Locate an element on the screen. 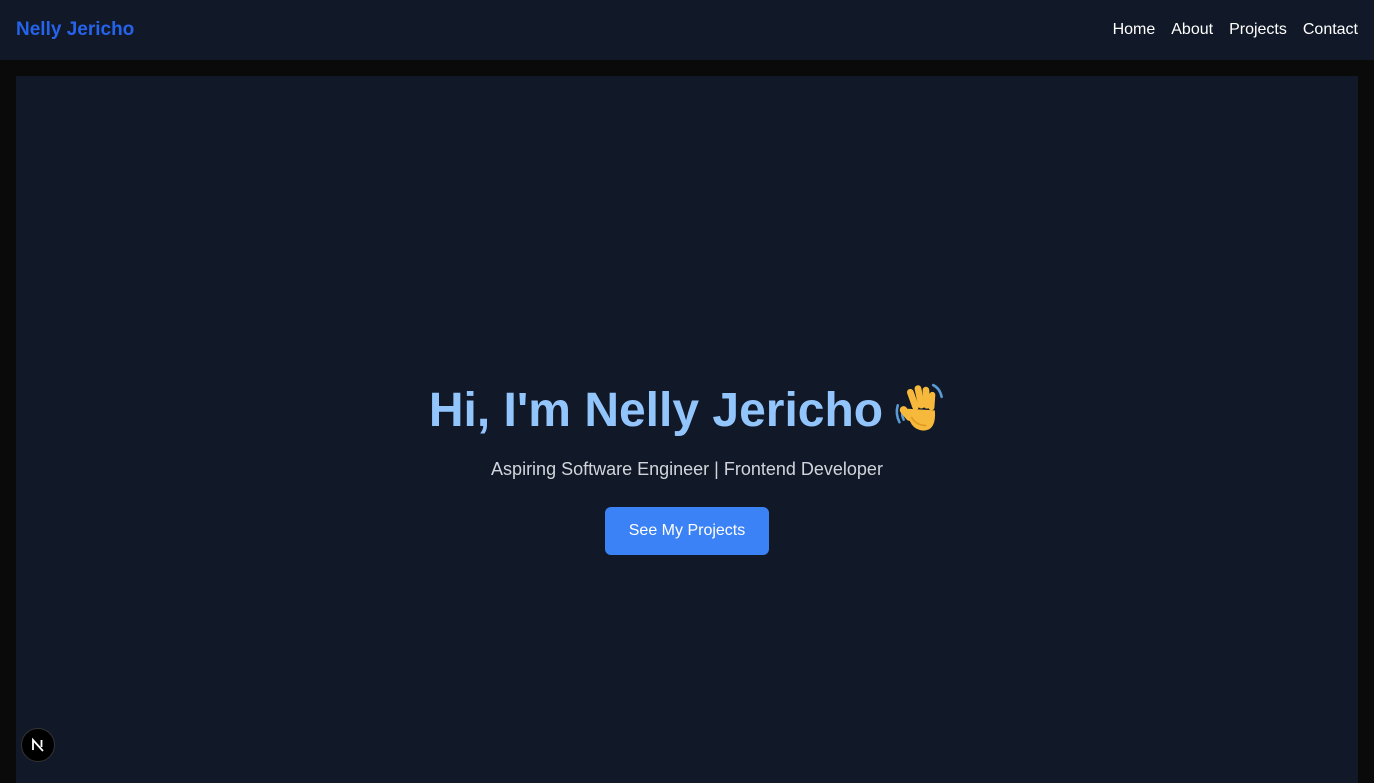  brand-logo-link: Nelly Jericho is located at coordinates (75, 30).